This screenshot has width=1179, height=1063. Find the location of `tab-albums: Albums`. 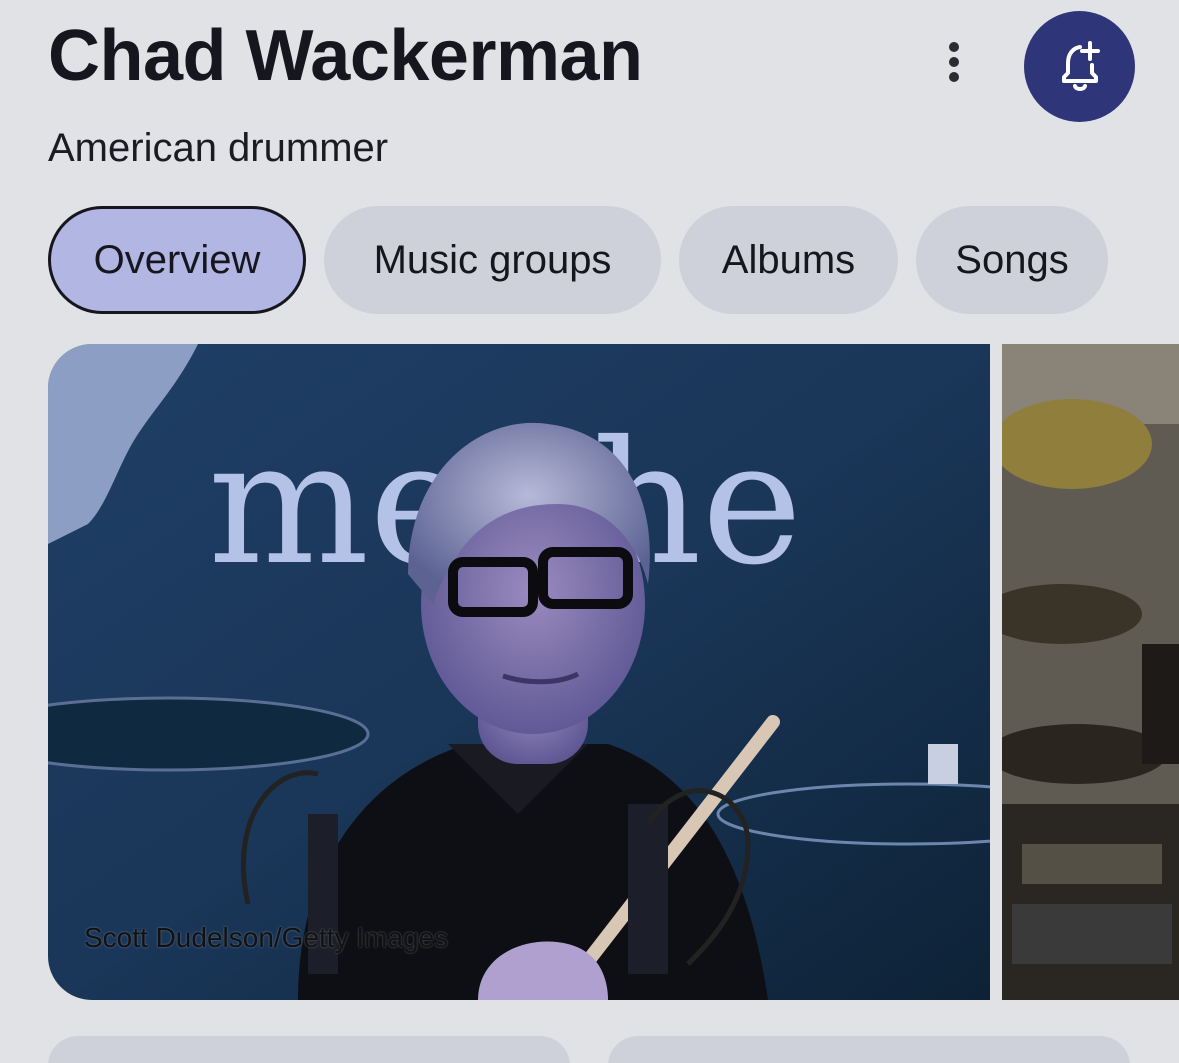

tab-albums: Albums is located at coordinates (788, 260).